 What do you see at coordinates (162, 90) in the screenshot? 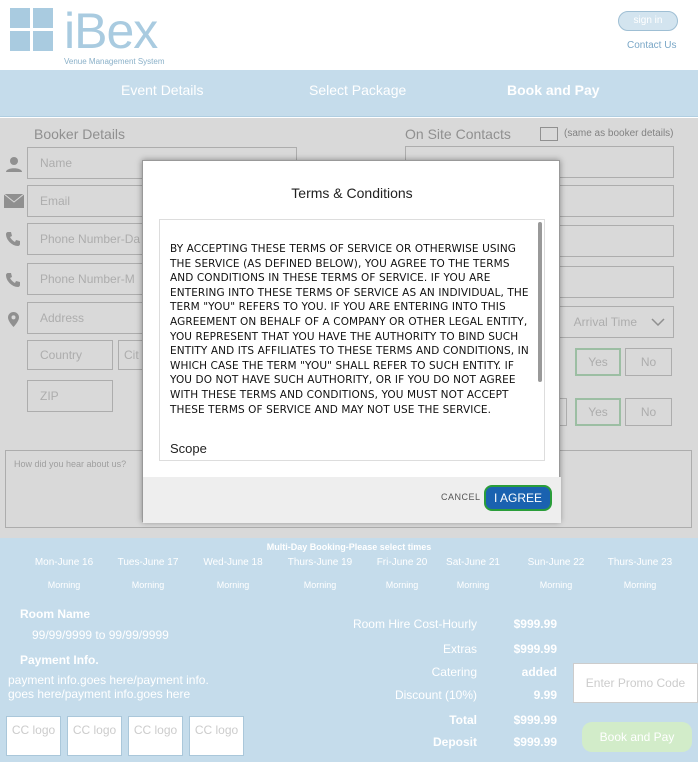
I see `tab-event-details: Event Details` at bounding box center [162, 90].